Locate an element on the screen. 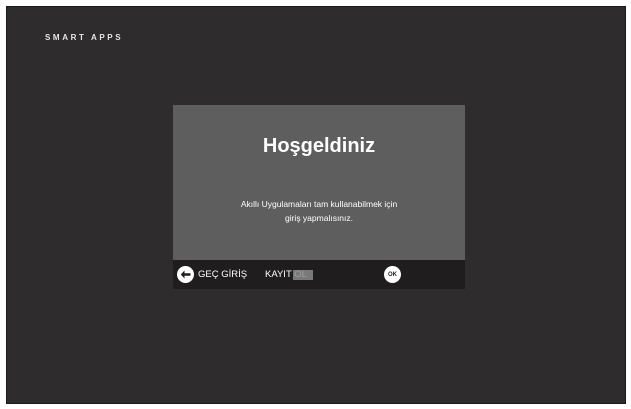 This screenshot has width=631, height=409. register-label: KAYIT OL is located at coordinates (289, 274).